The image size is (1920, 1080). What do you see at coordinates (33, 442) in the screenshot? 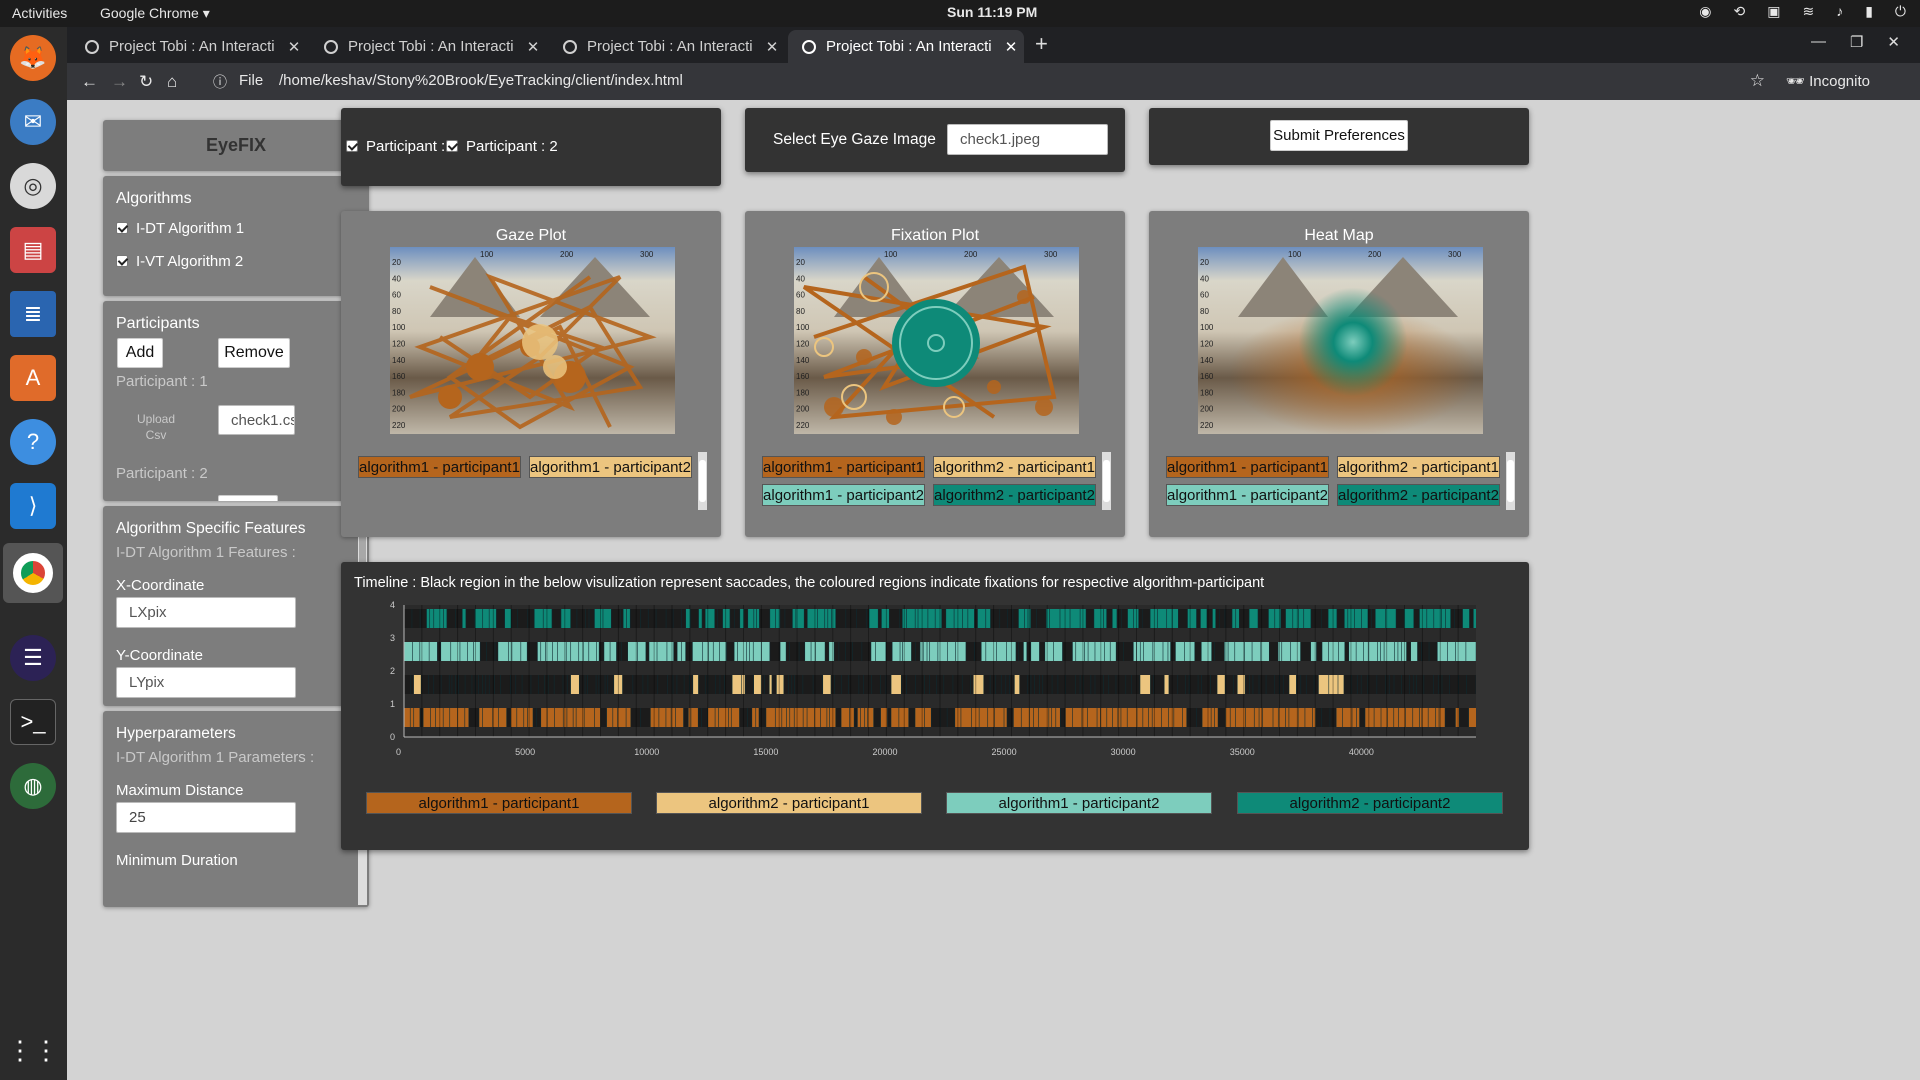
I see `help-icon: ?` at bounding box center [33, 442].